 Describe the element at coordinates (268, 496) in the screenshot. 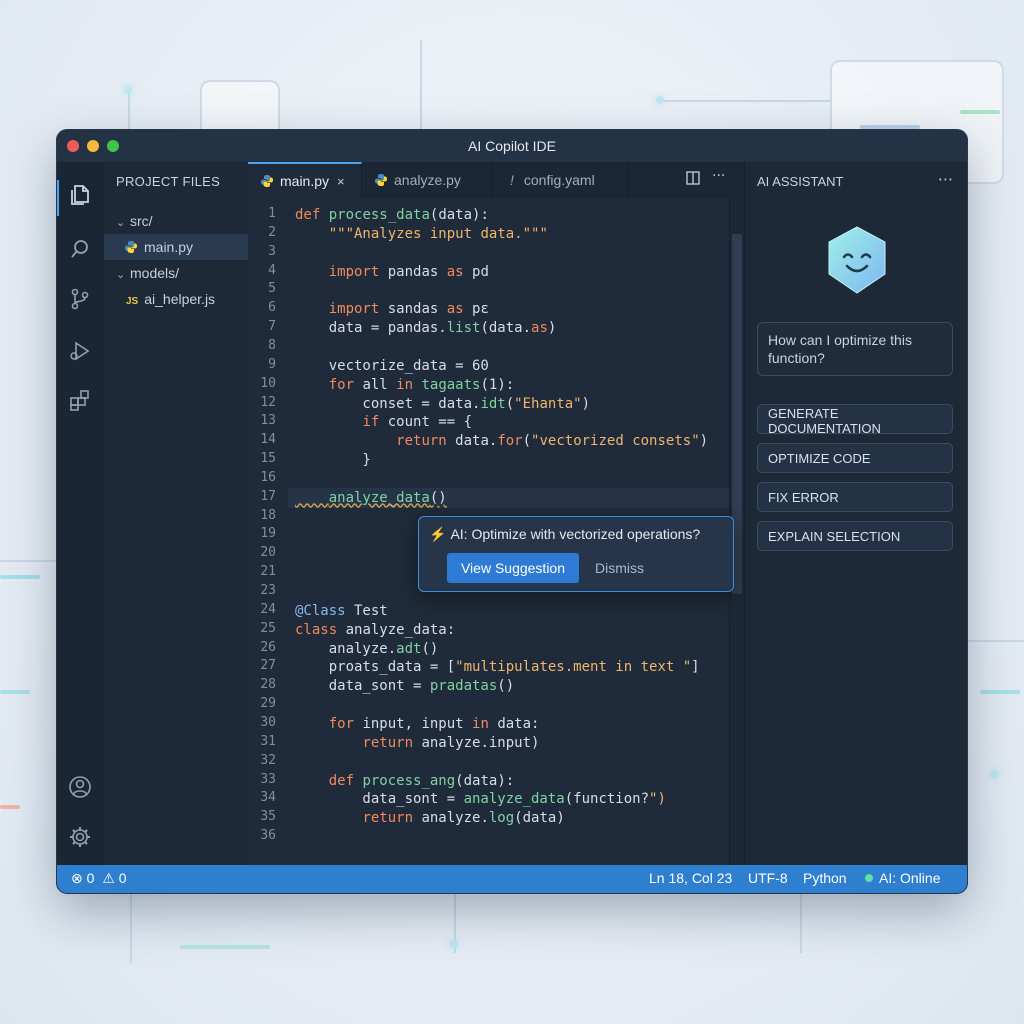

I see `line-number: 17` at that location.